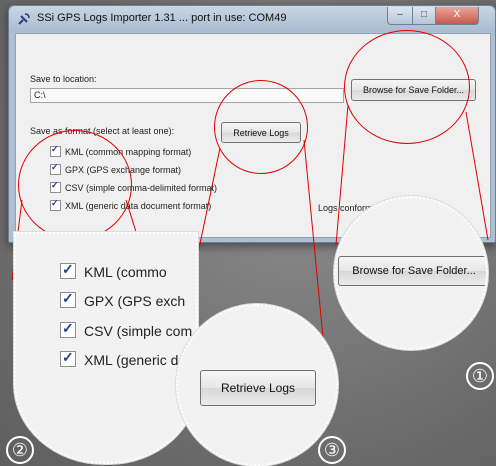 The image size is (496, 466). I want to click on callout-number-1: ①, so click(480, 376).